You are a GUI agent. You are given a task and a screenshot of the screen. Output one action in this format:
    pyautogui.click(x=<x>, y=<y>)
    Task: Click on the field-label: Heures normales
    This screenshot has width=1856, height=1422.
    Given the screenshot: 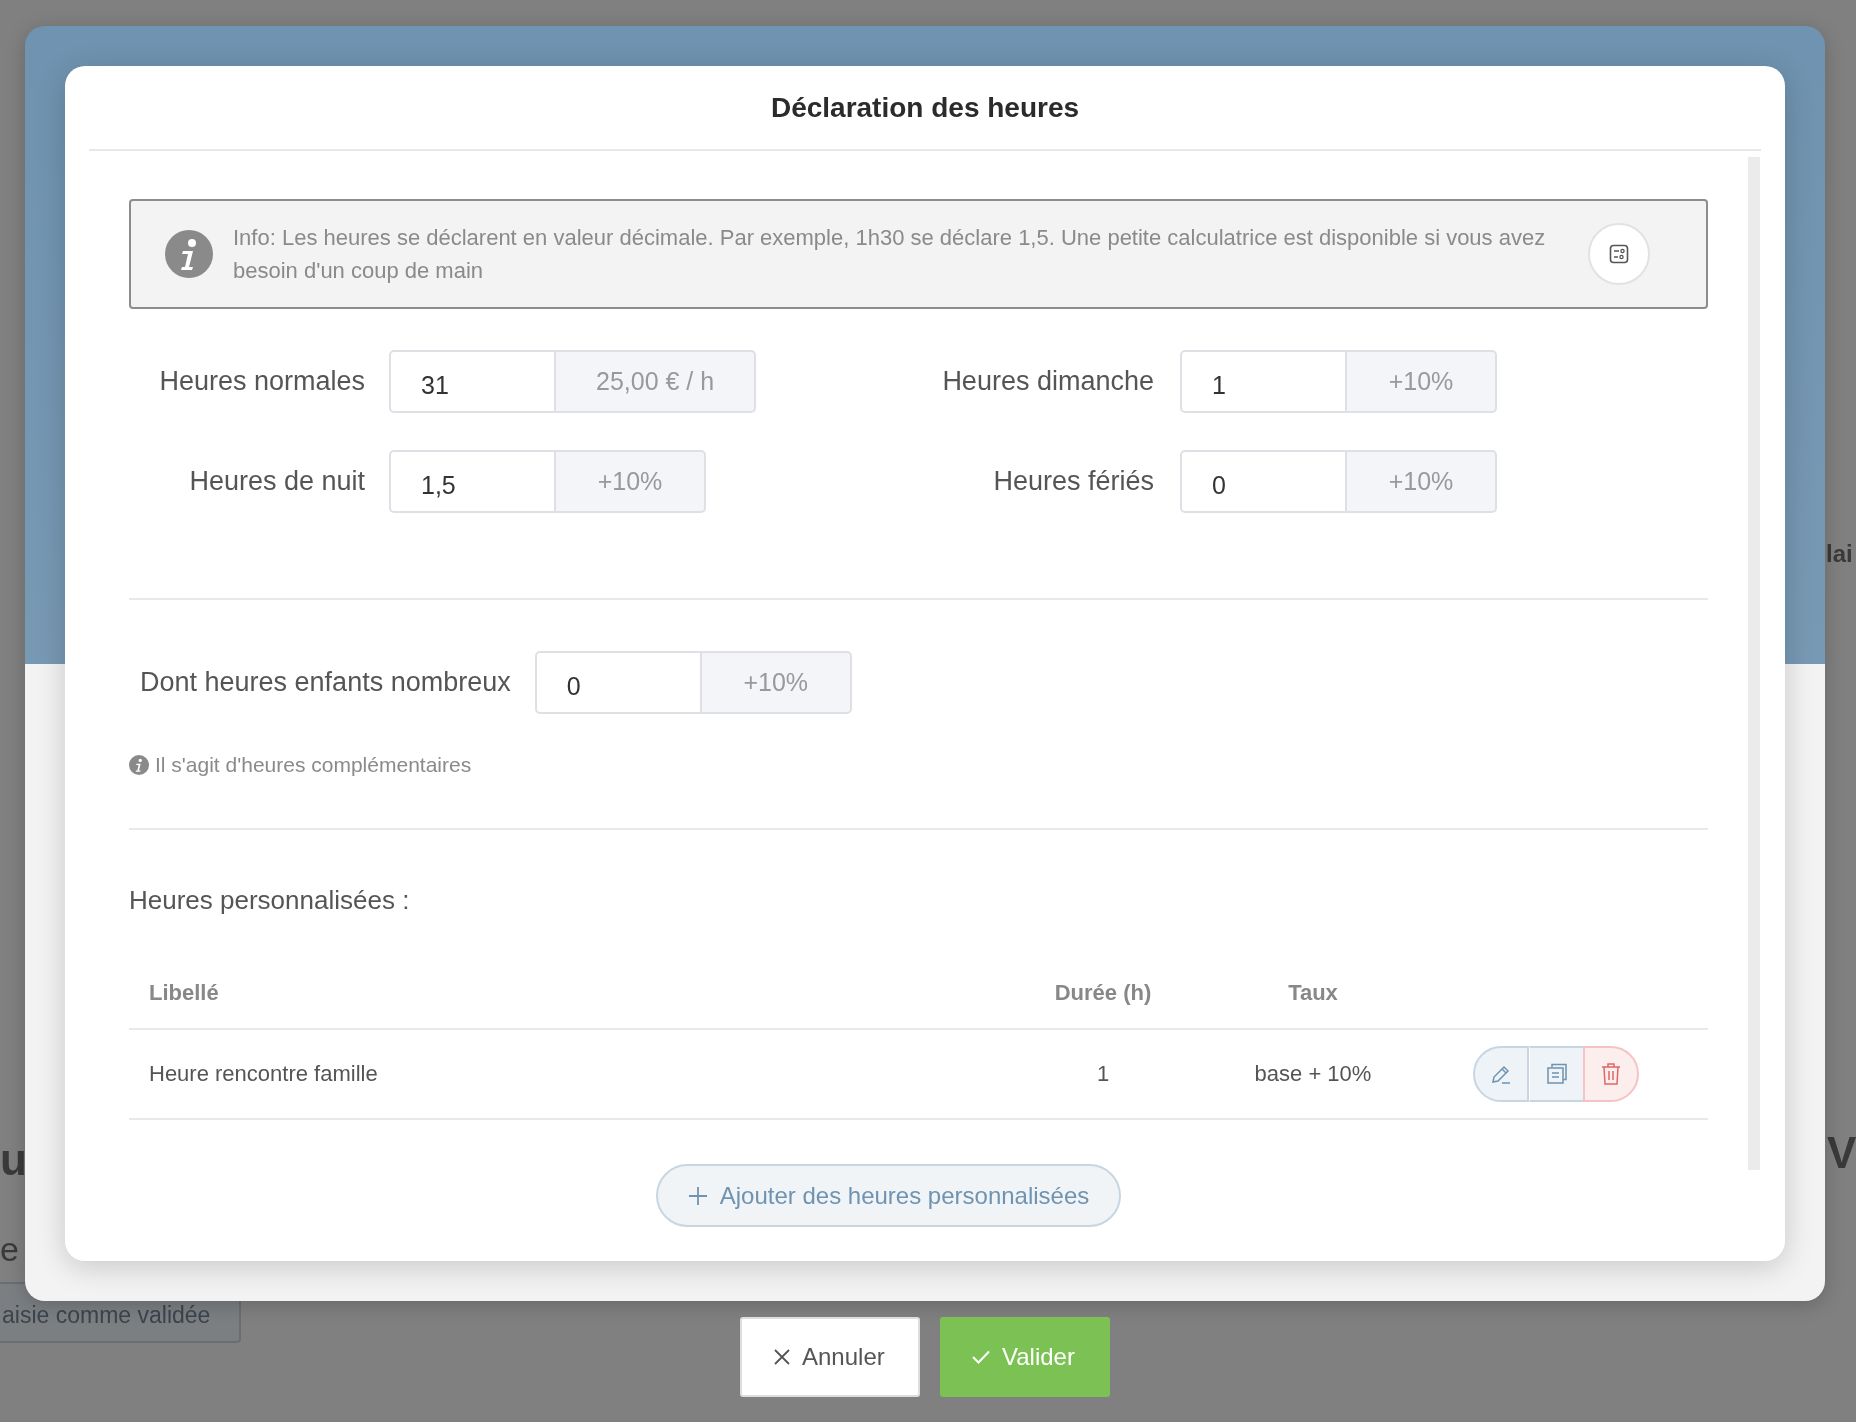 What is the action you would take?
    pyautogui.click(x=261, y=381)
    